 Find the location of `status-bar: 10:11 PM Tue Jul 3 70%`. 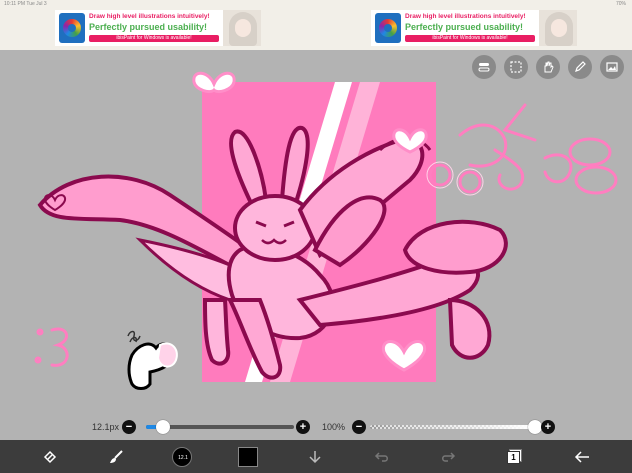

status-bar: 10:11 PM Tue Jul 3 70% is located at coordinates (316, 4).